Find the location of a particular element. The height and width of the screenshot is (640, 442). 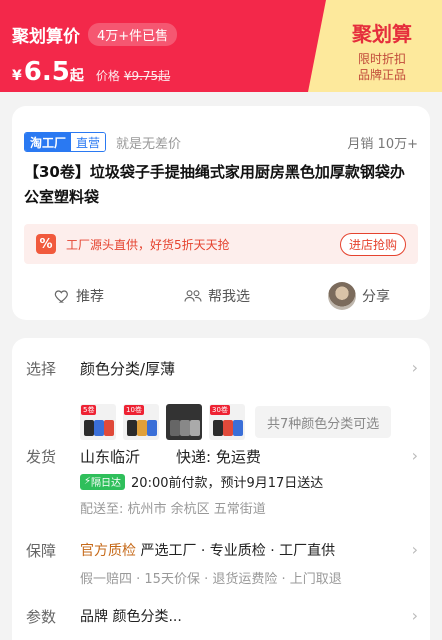

taogongchang-label: 淘工厂 is located at coordinates (48, 142).